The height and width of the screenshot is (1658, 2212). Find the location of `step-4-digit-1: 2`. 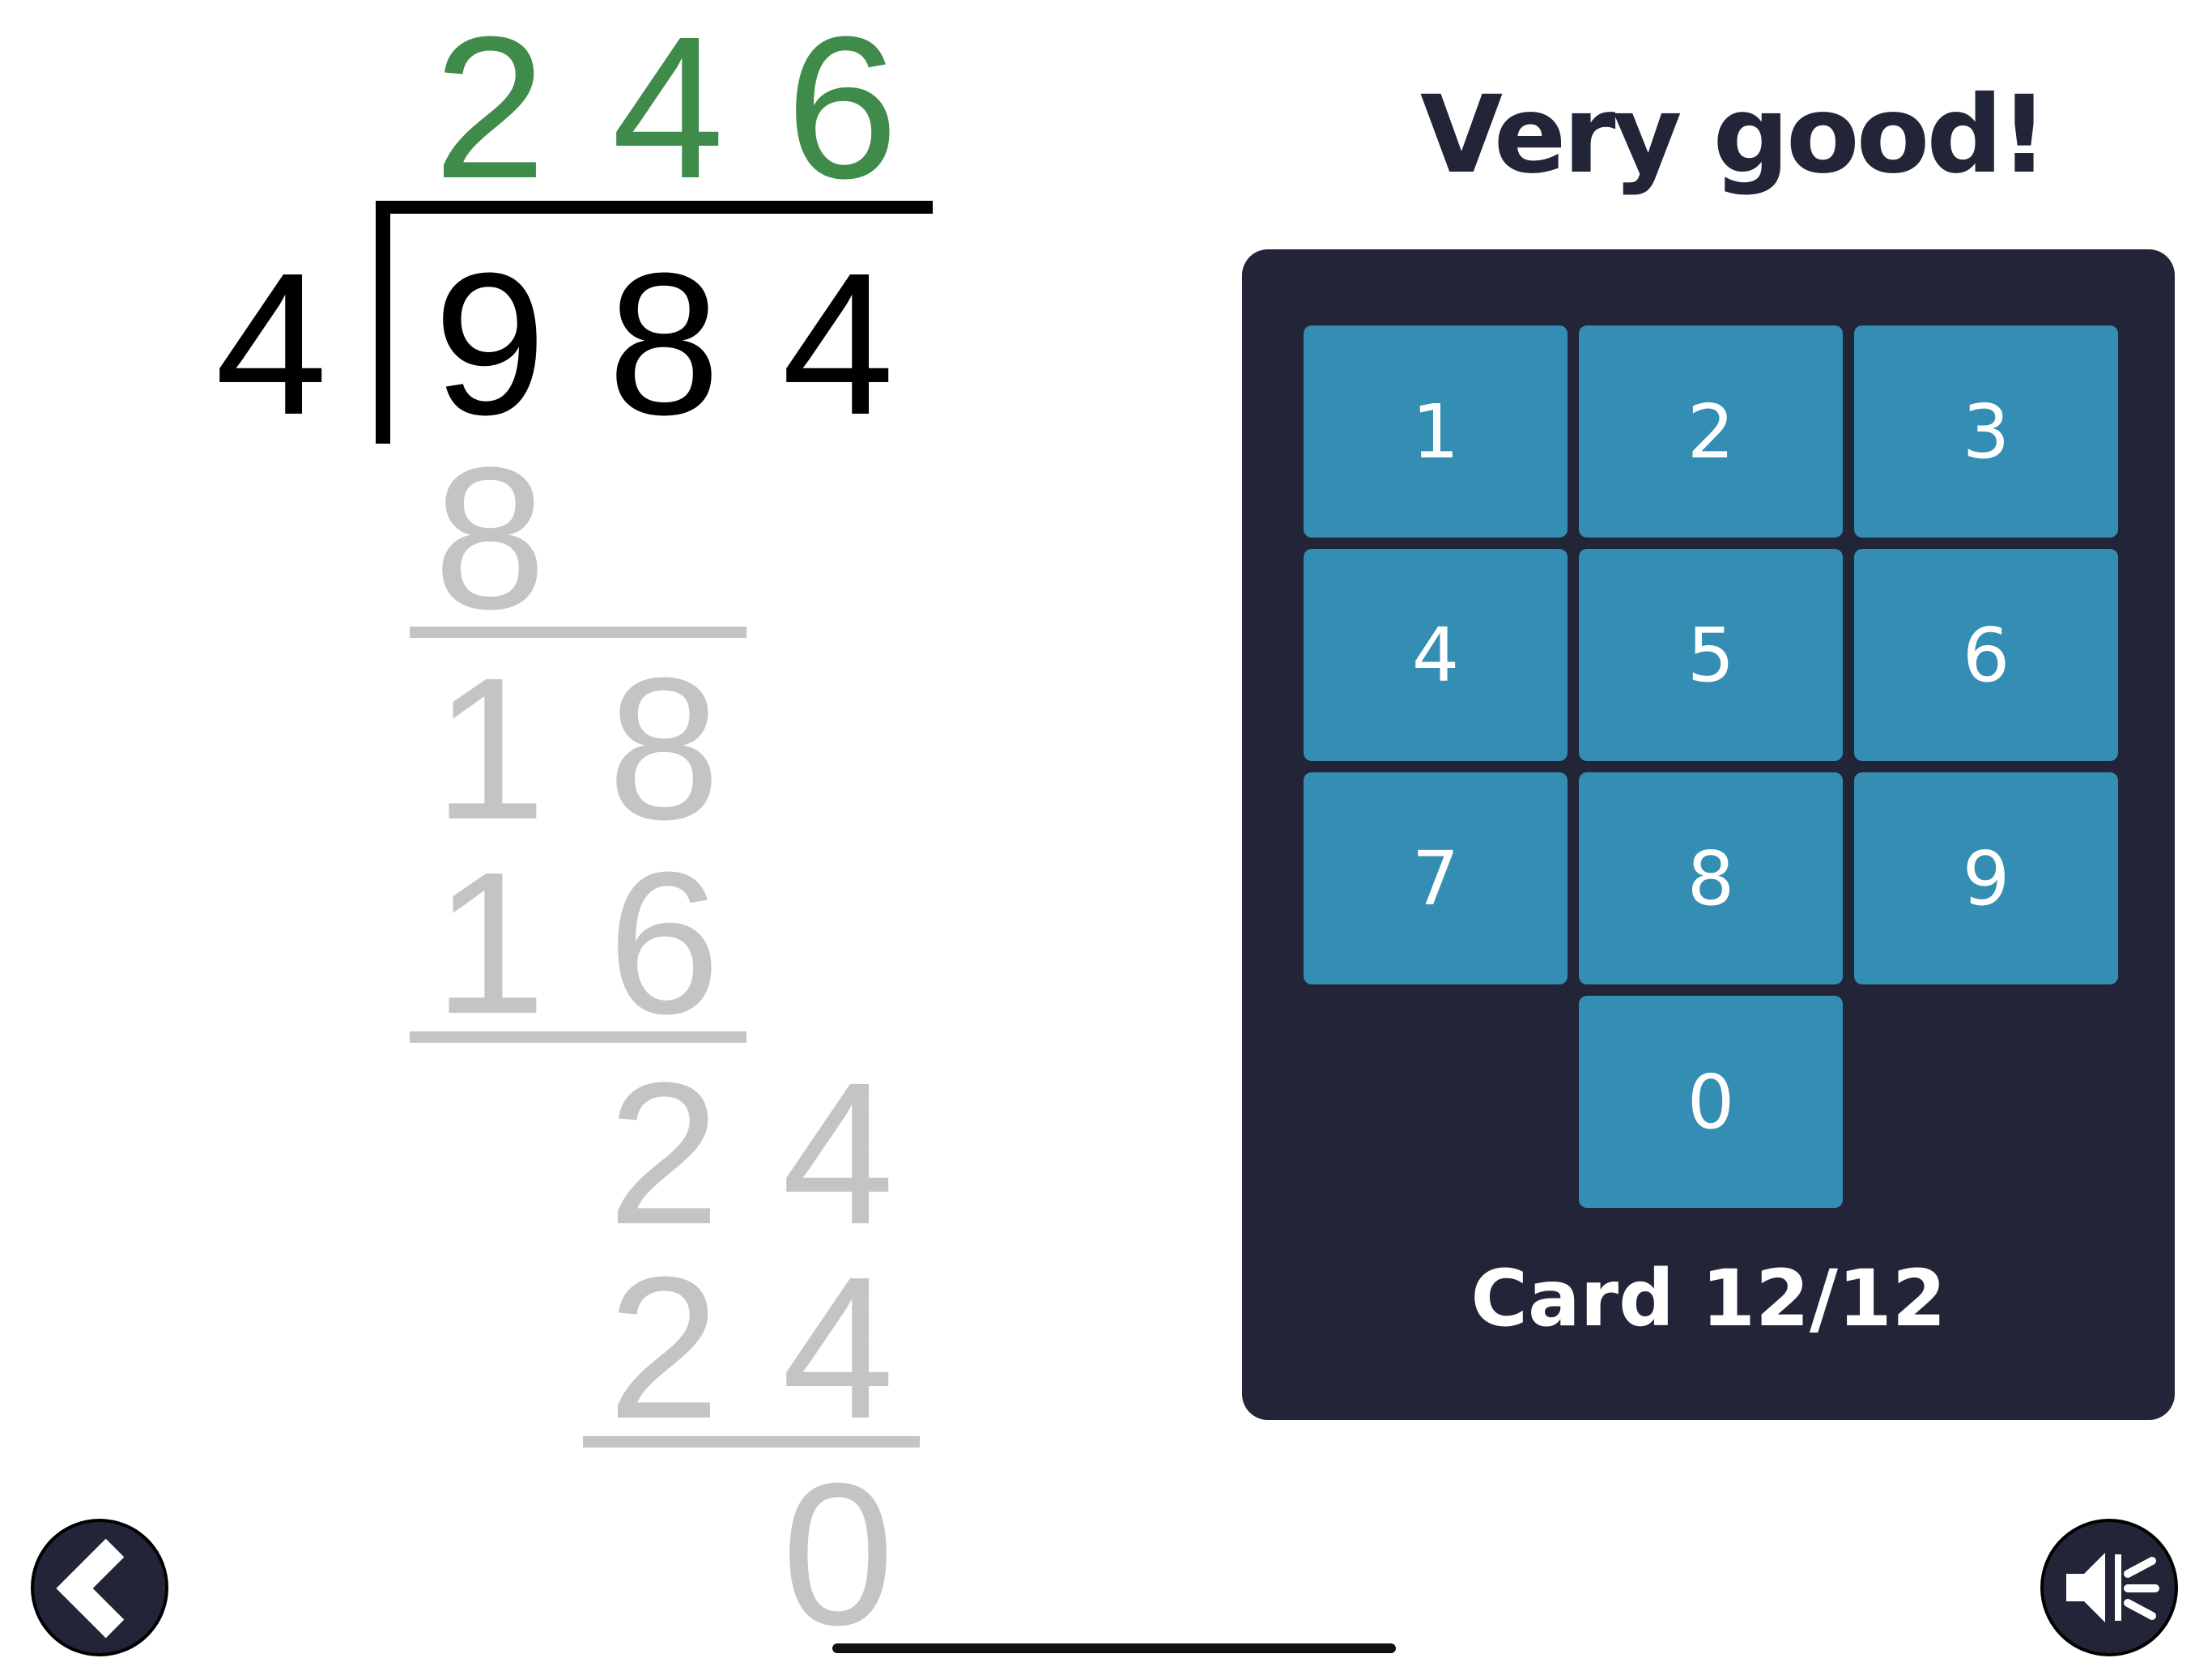

step-4-digit-1: 2 is located at coordinates (664, 1153).